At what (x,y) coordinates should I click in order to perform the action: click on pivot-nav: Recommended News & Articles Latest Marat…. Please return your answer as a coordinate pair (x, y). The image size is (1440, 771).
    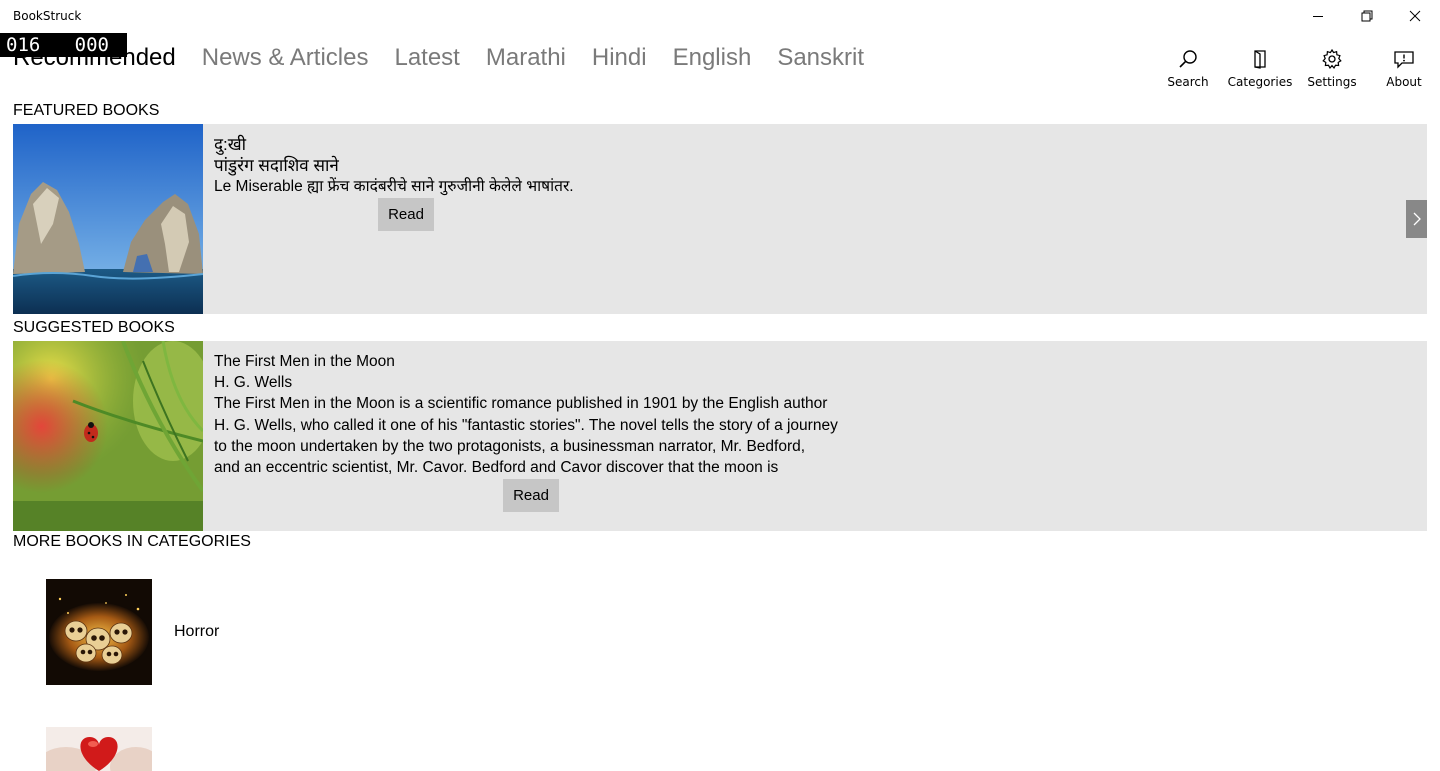
    Looking at the image, I should click on (451, 62).